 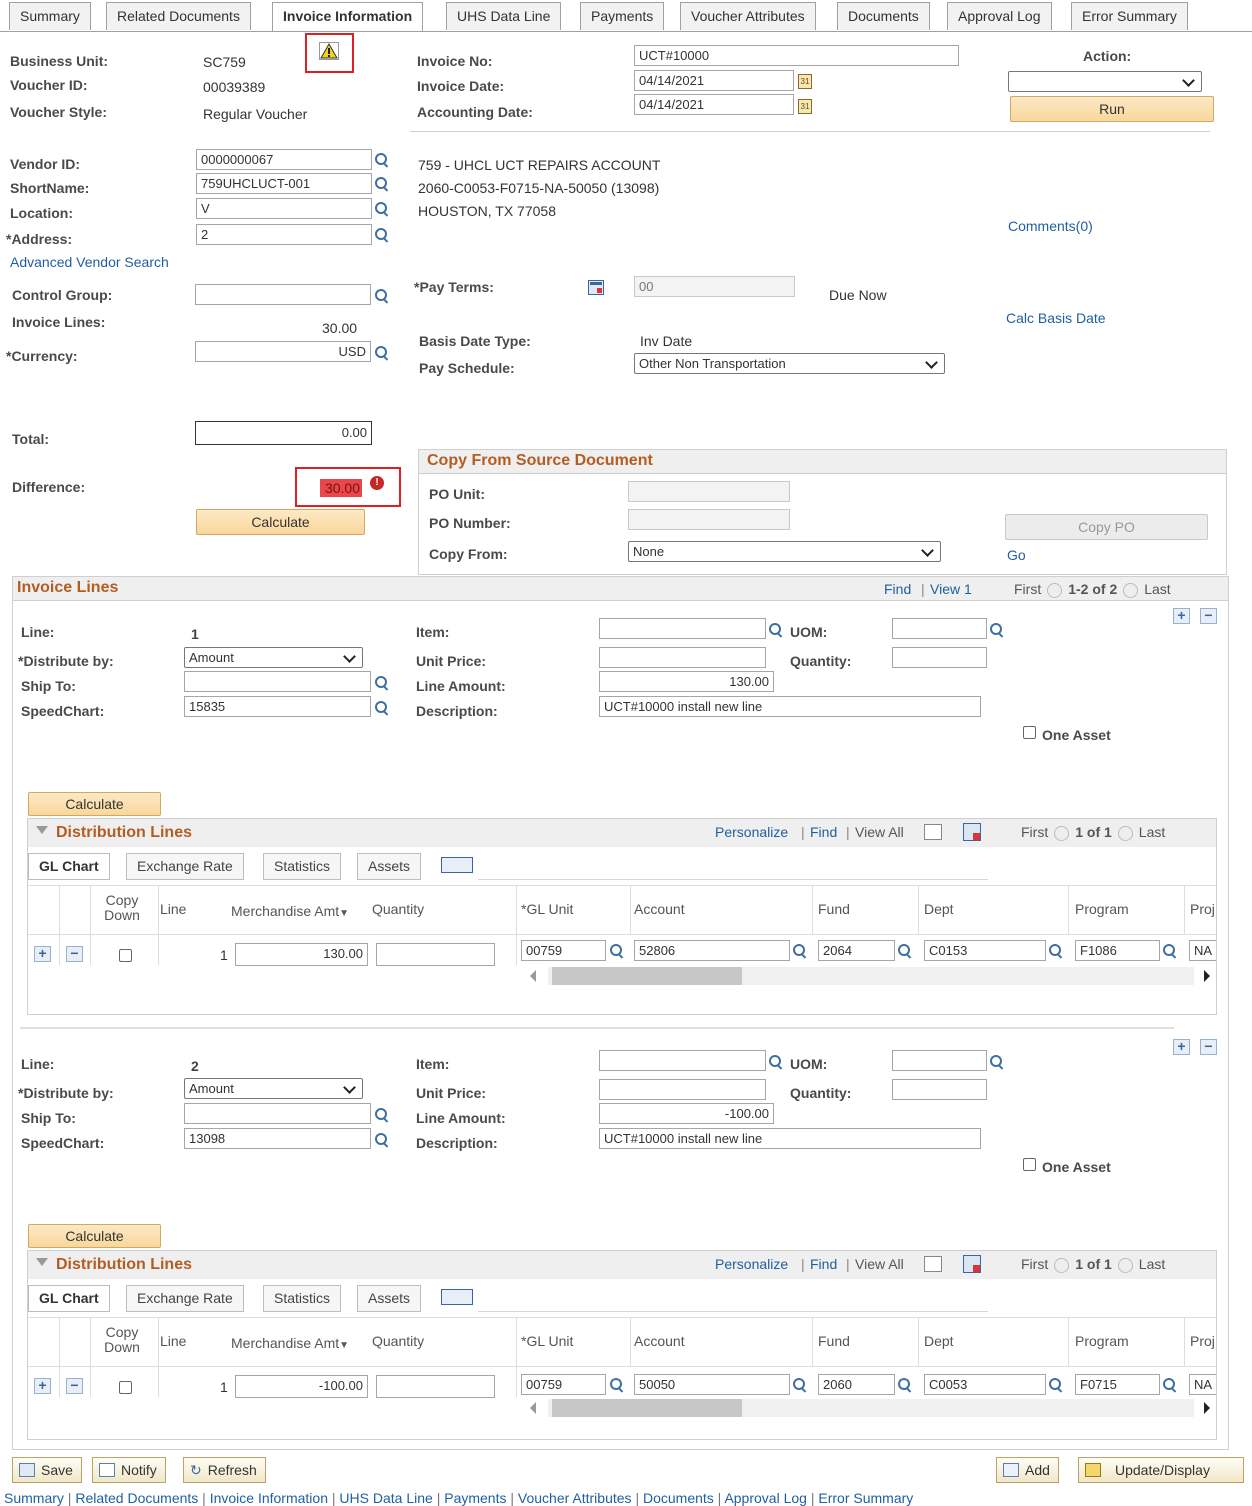 I want to click on pay-schedule-select: Other Non Transportation, so click(x=789, y=363).